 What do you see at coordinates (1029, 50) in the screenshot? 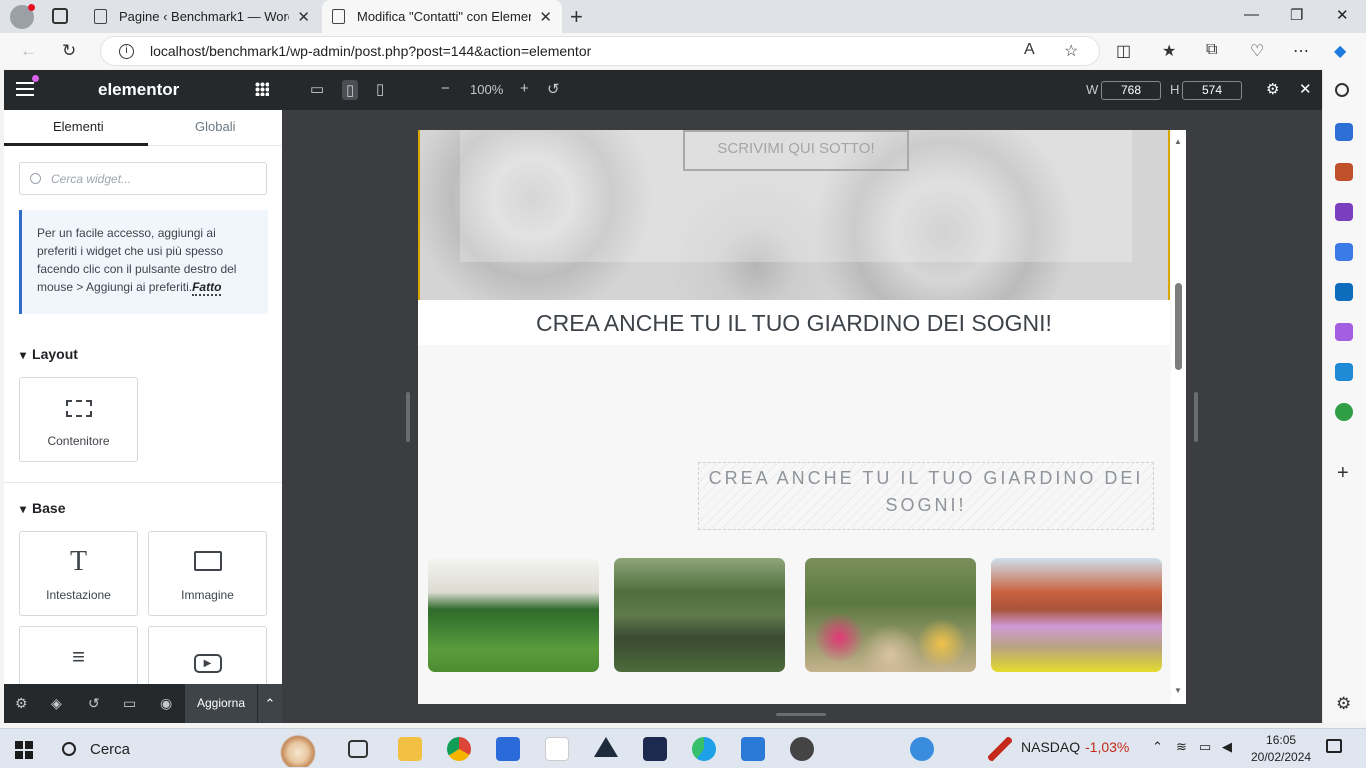
I see `read-aloud-icon: A` at bounding box center [1029, 50].